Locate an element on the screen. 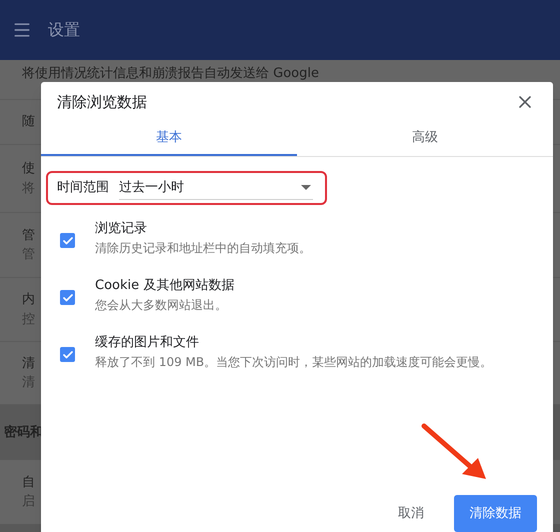 The width and height of the screenshot is (560, 532). setting-title: 管 is located at coordinates (28, 235).